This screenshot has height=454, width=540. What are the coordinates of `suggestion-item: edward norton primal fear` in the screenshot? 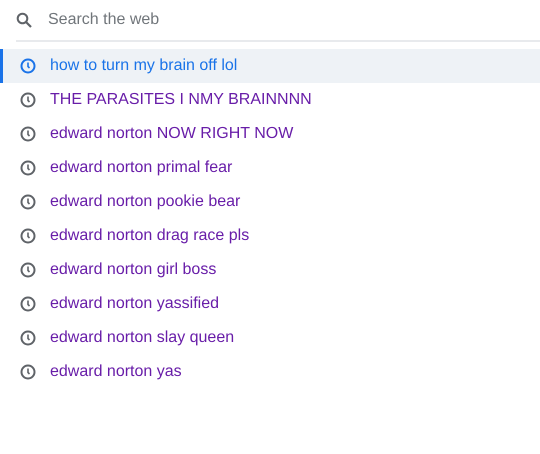 It's located at (270, 168).